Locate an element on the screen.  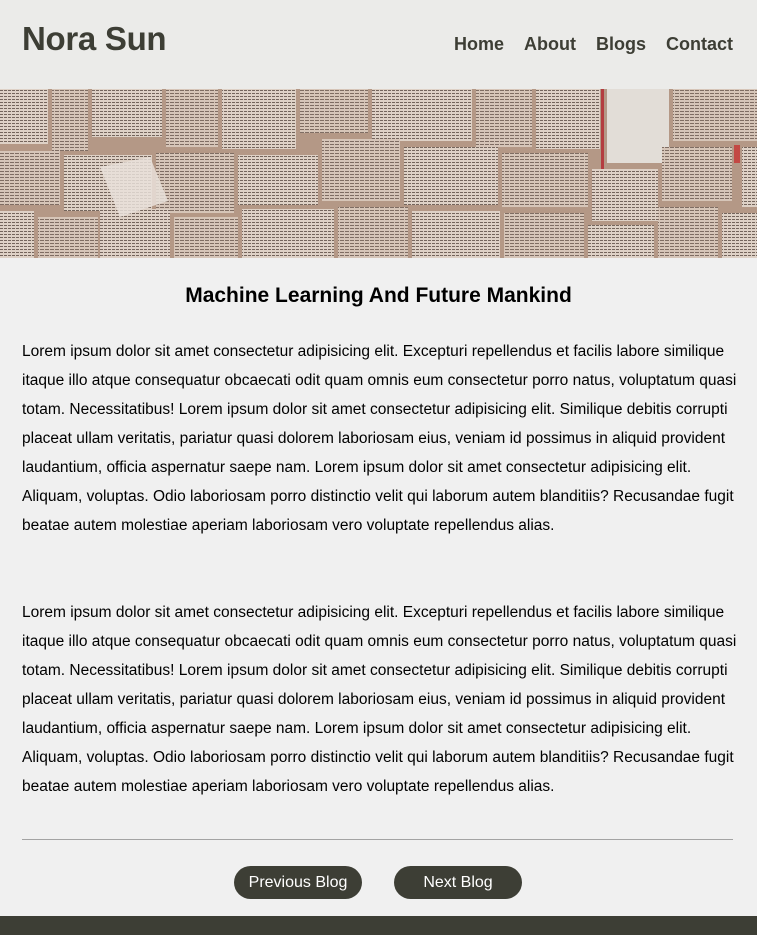
nav-item-blogs: Blogs is located at coordinates (621, 44).